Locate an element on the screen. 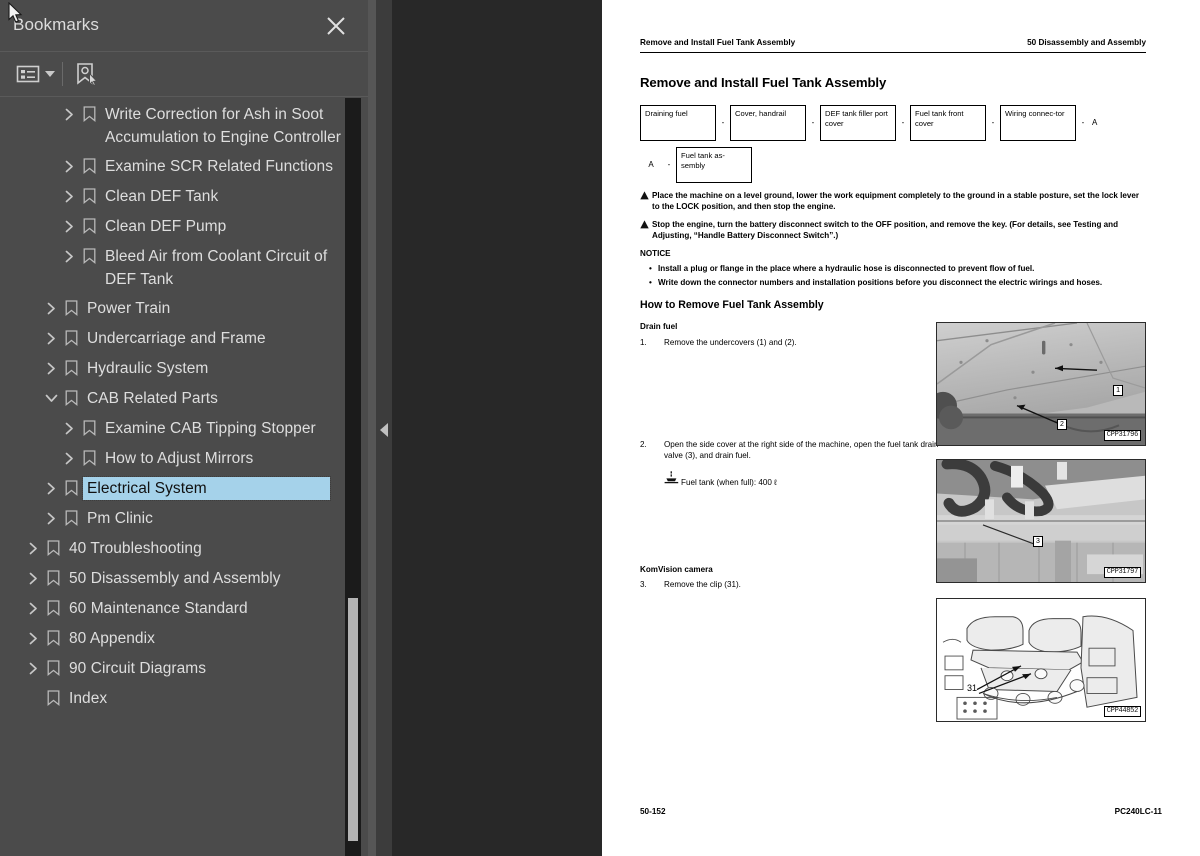  procedure-step: 3. Remove the clip (31). is located at coordinates (790, 584).